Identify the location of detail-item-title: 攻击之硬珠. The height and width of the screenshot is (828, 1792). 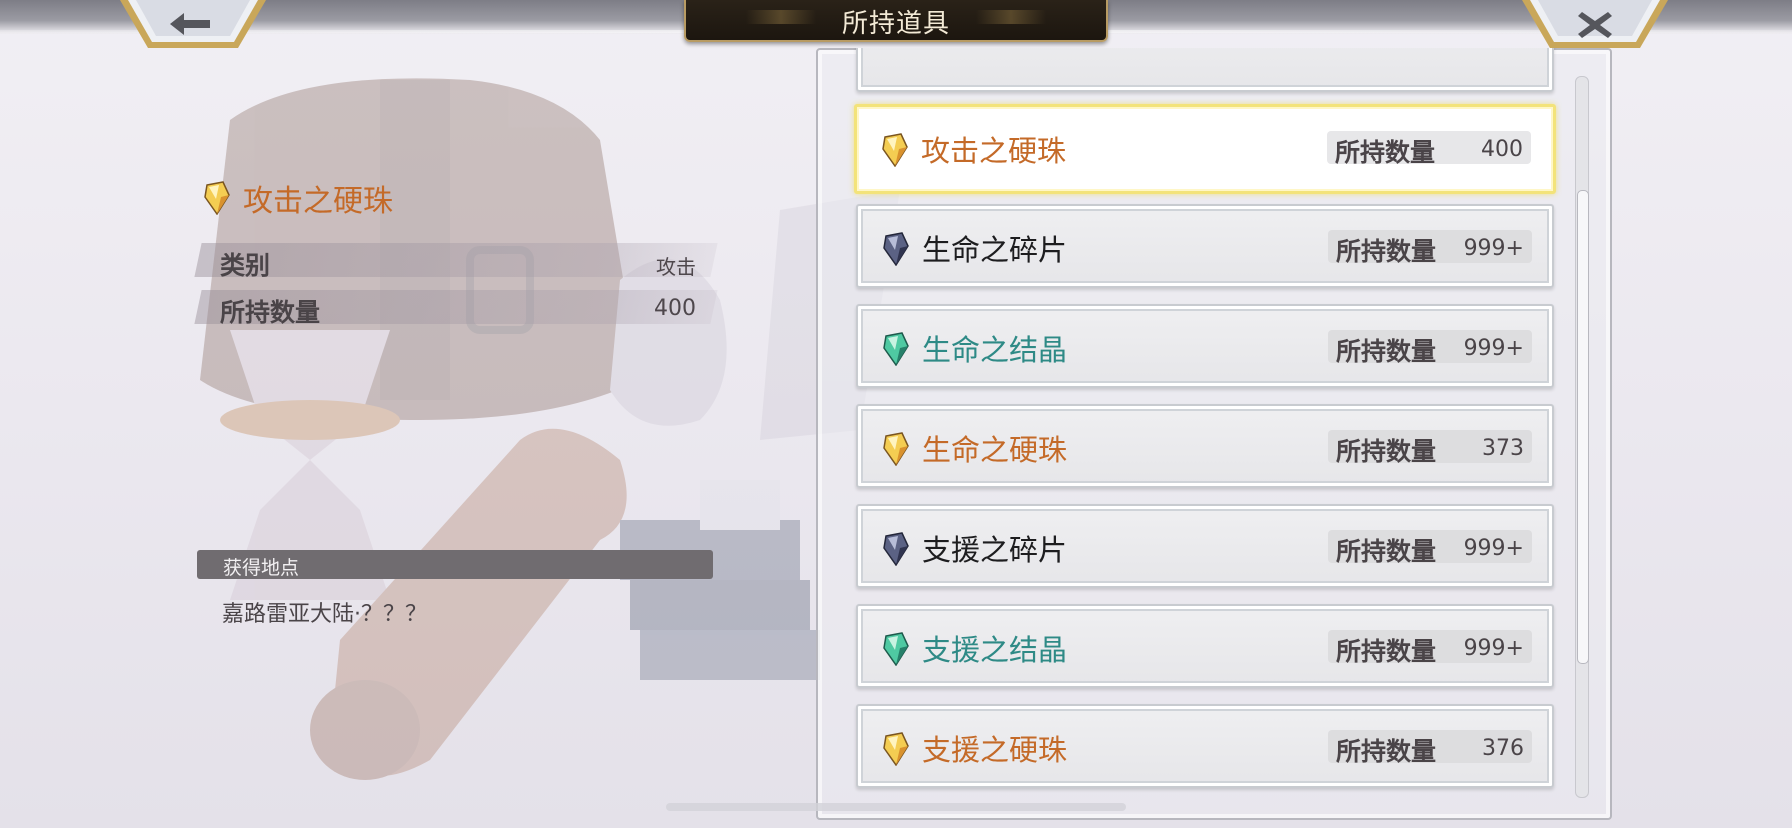
(318, 201).